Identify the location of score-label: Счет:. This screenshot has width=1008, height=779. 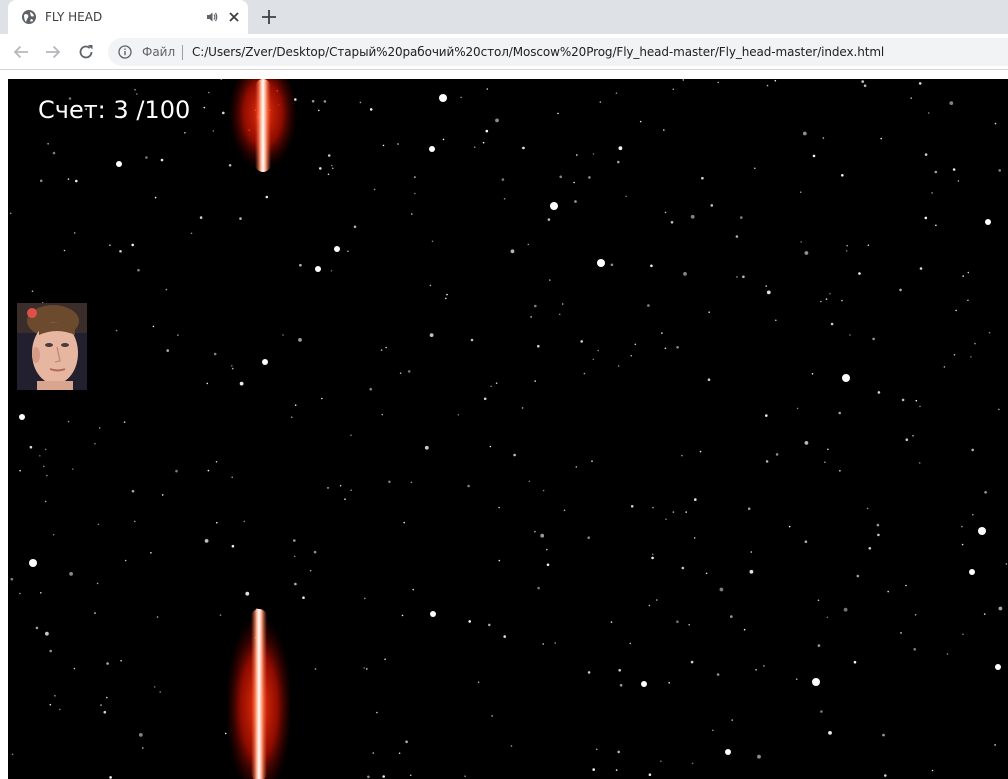
(72, 110).